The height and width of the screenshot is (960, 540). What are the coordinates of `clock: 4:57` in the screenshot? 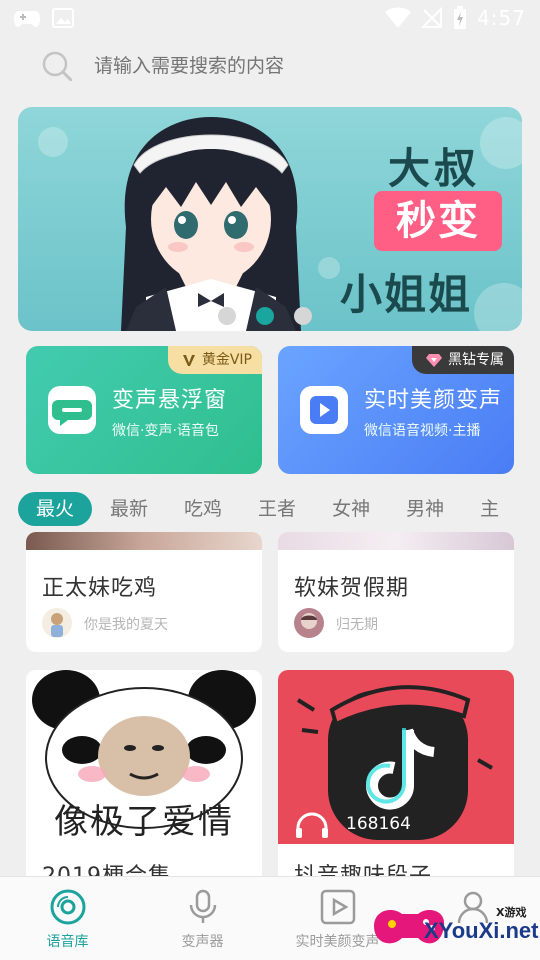 It's located at (501, 18).